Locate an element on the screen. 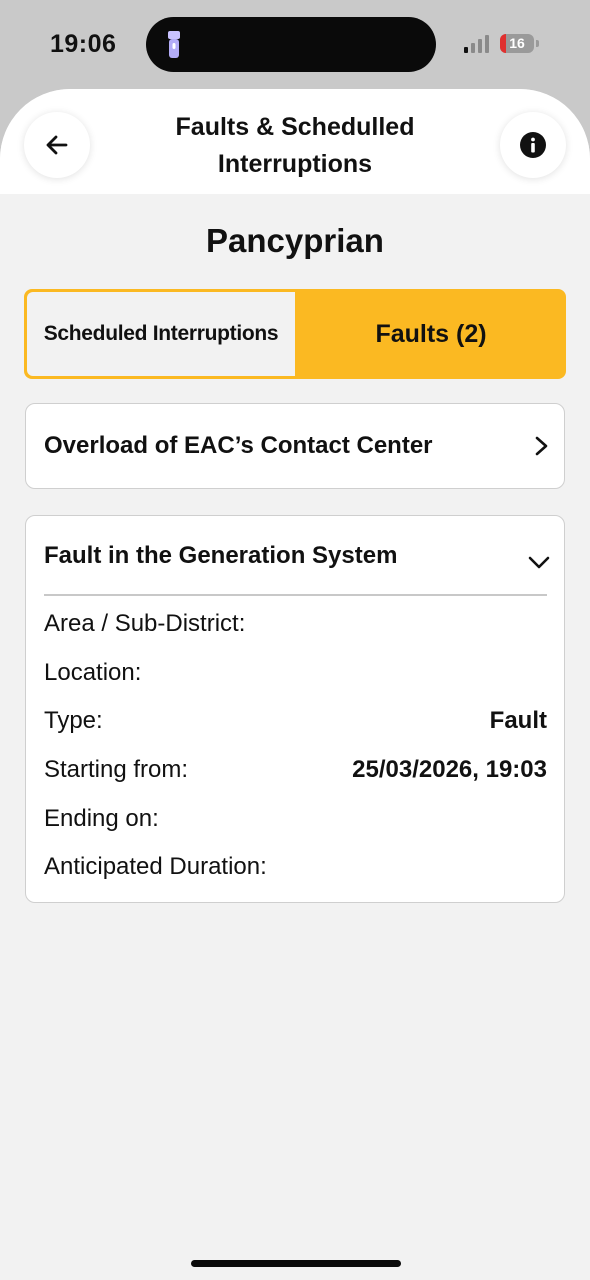  page-title-line-2: Interruptions is located at coordinates (295, 164).